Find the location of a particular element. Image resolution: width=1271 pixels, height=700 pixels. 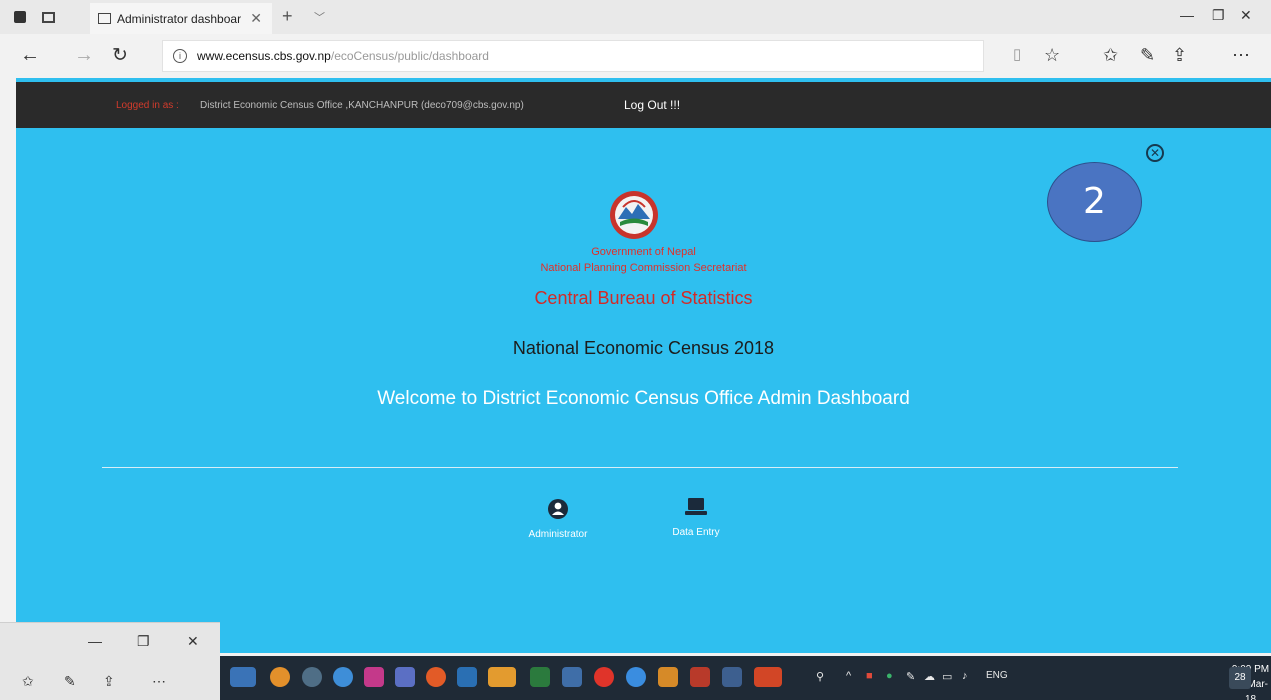

battery-icon: ▭ is located at coordinates (947, 676).